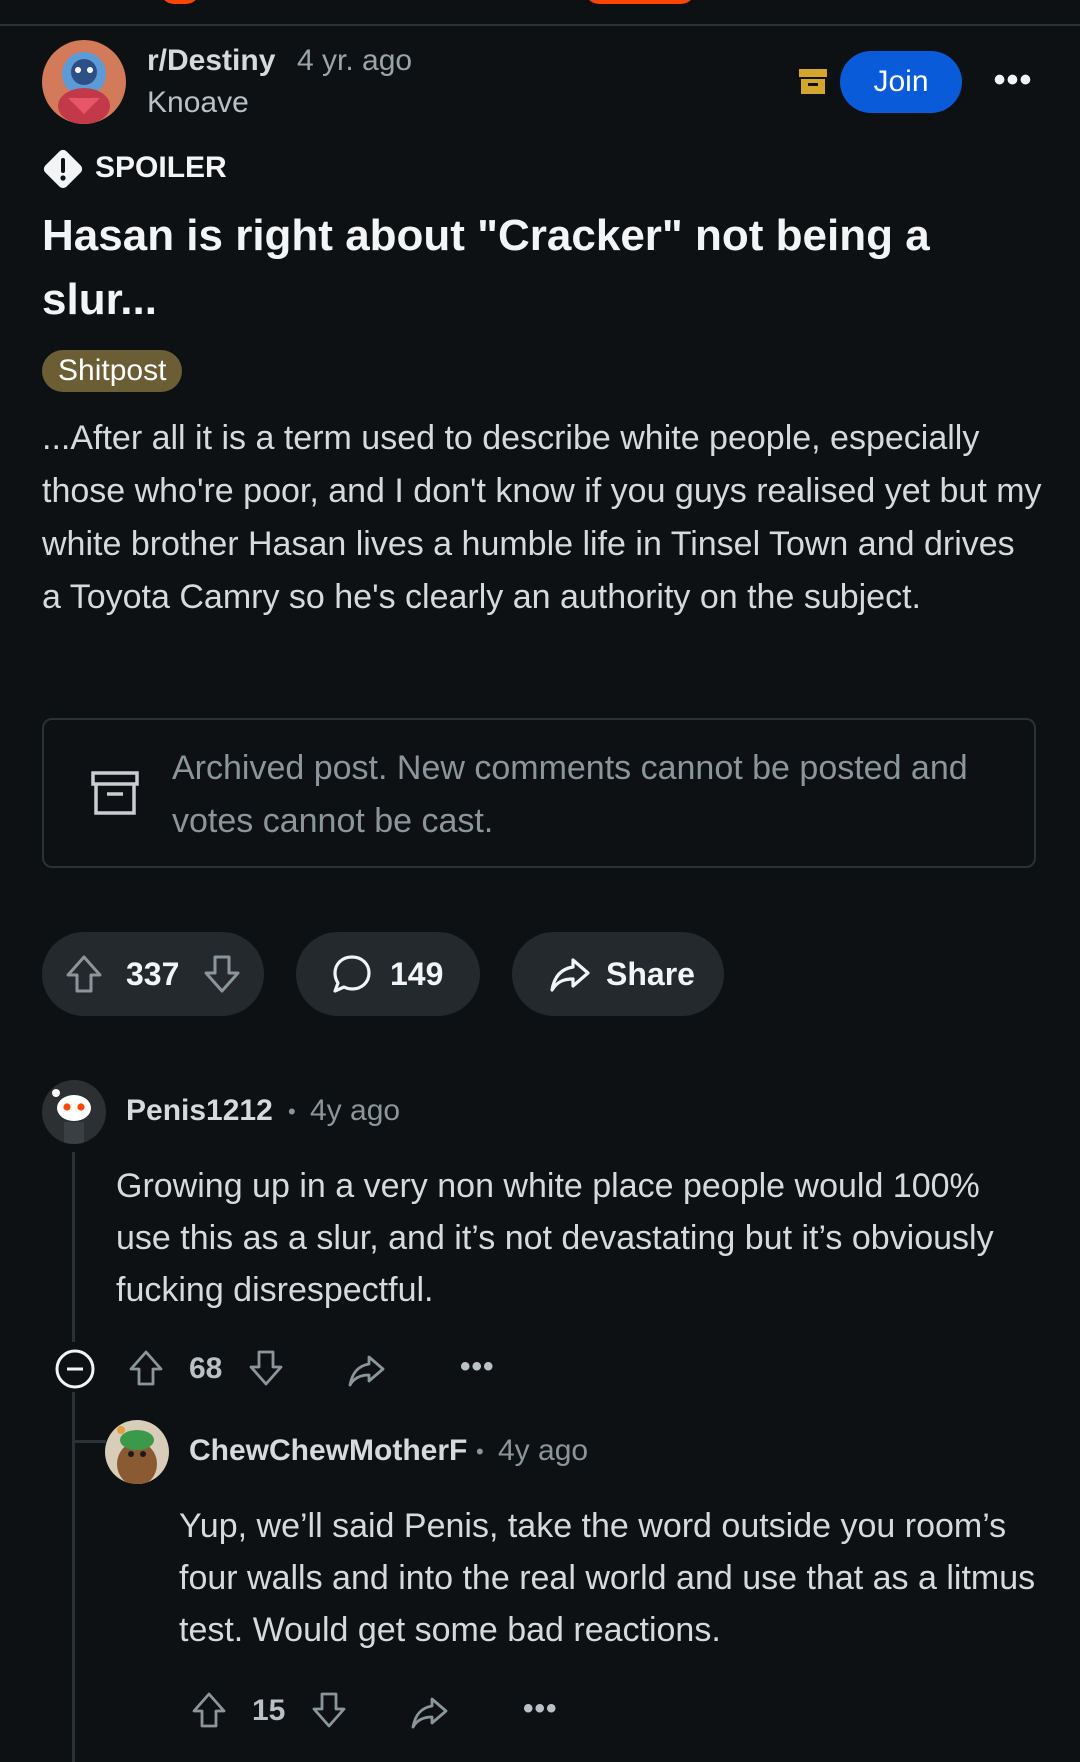 This screenshot has height=1762, width=1080. What do you see at coordinates (115, 793) in the screenshot?
I see `archive-box-icon` at bounding box center [115, 793].